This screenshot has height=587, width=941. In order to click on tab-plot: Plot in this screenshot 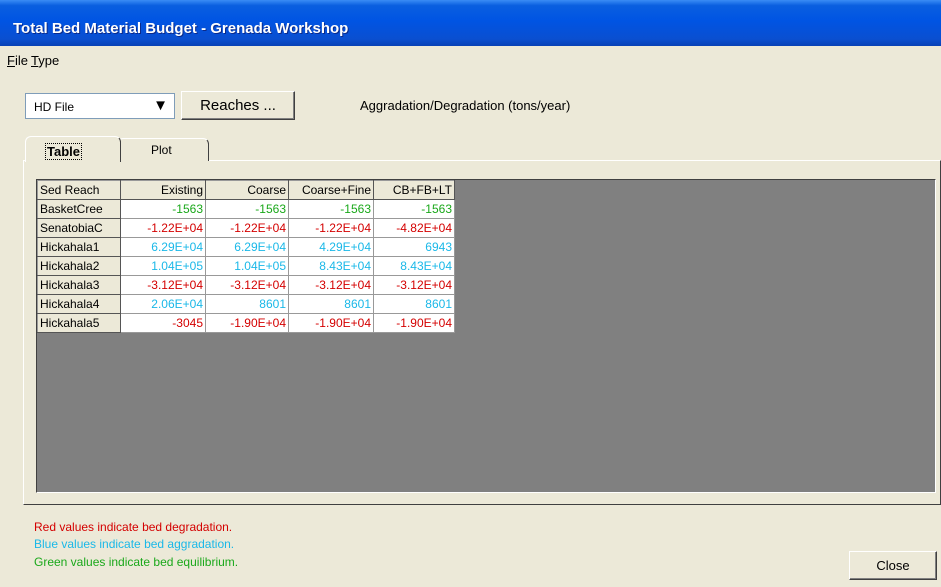, I will do `click(163, 149)`.